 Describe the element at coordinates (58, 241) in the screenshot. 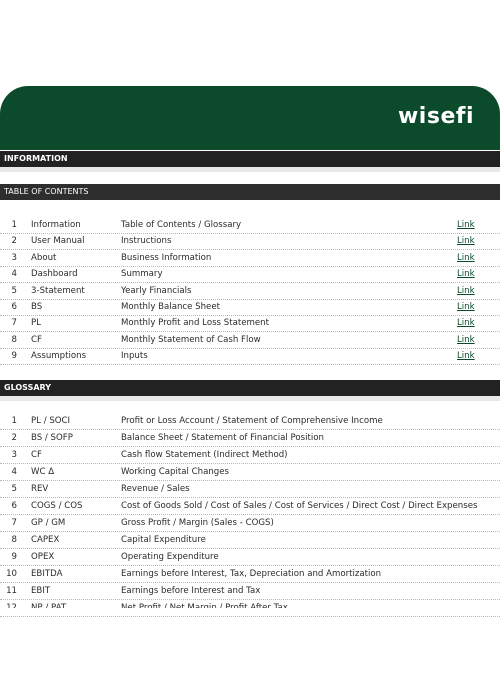

I see `sheet-name: User Manual` at that location.